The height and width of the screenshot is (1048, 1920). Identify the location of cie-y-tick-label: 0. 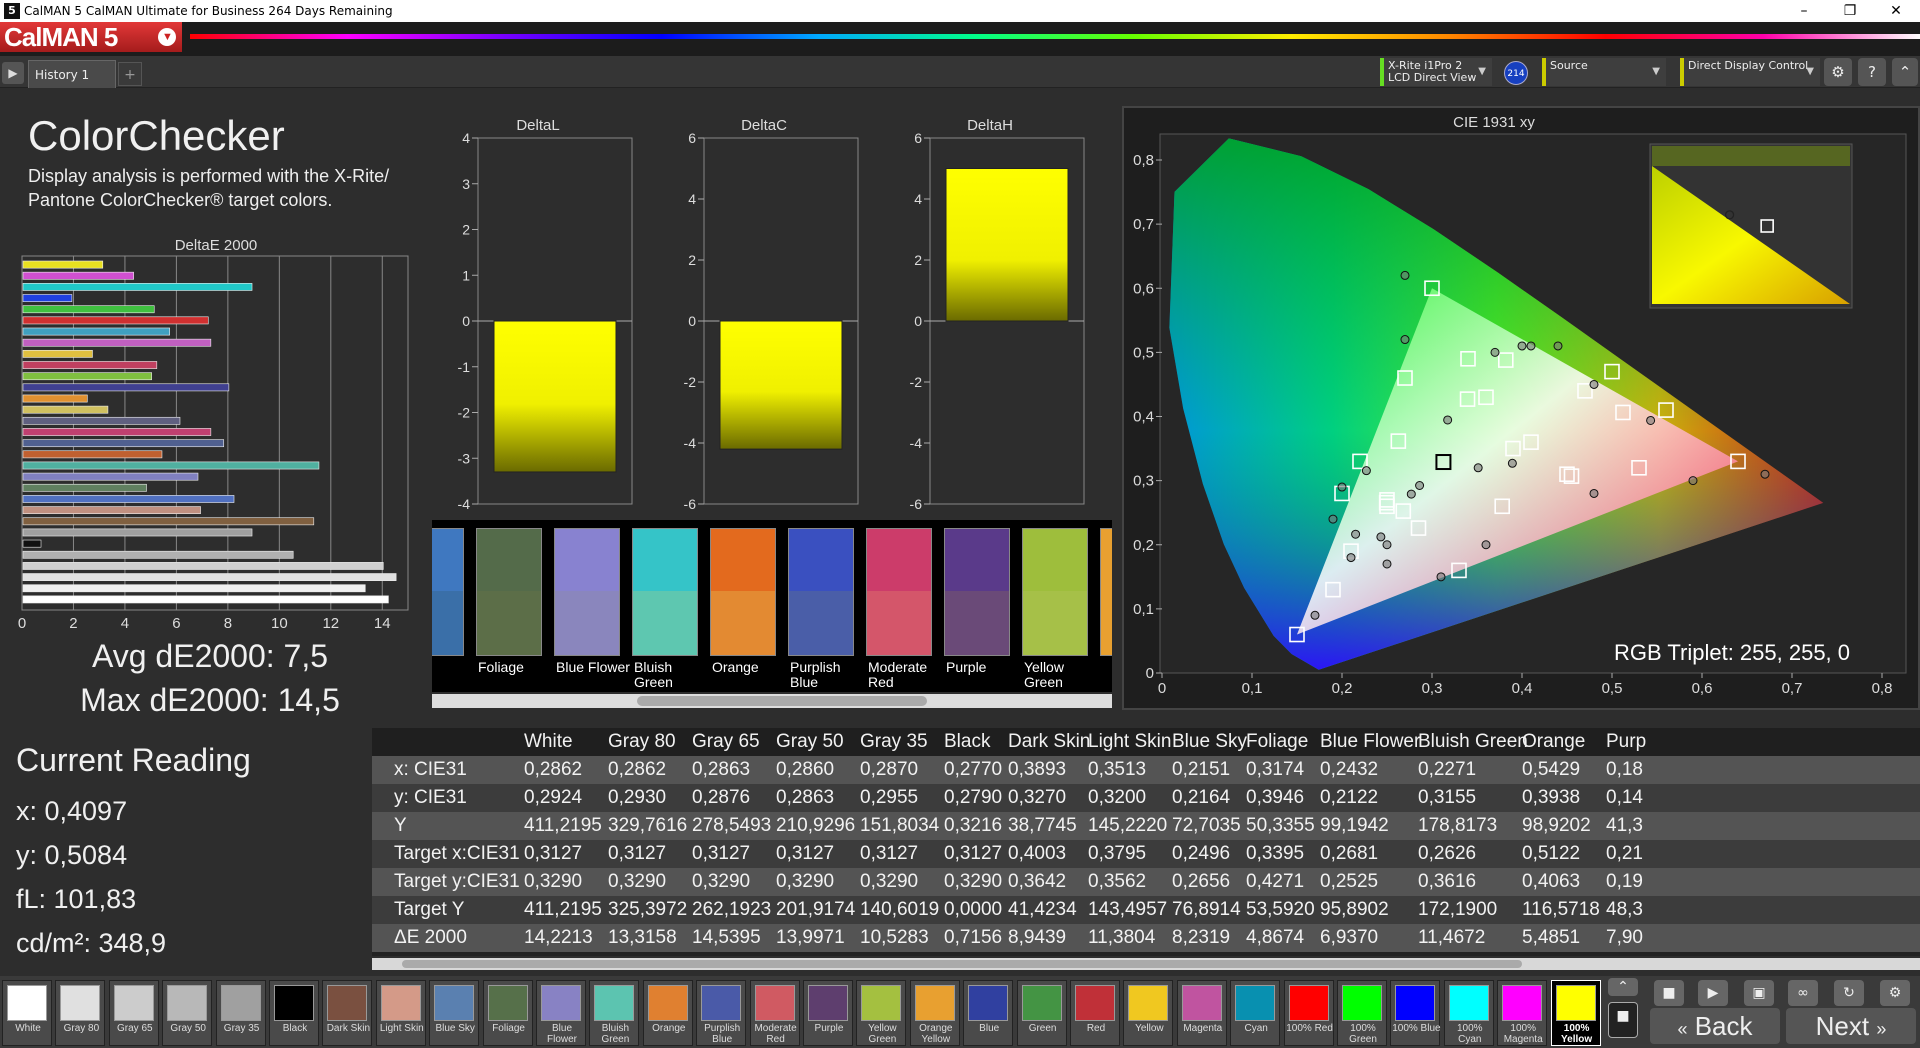
(1150, 673).